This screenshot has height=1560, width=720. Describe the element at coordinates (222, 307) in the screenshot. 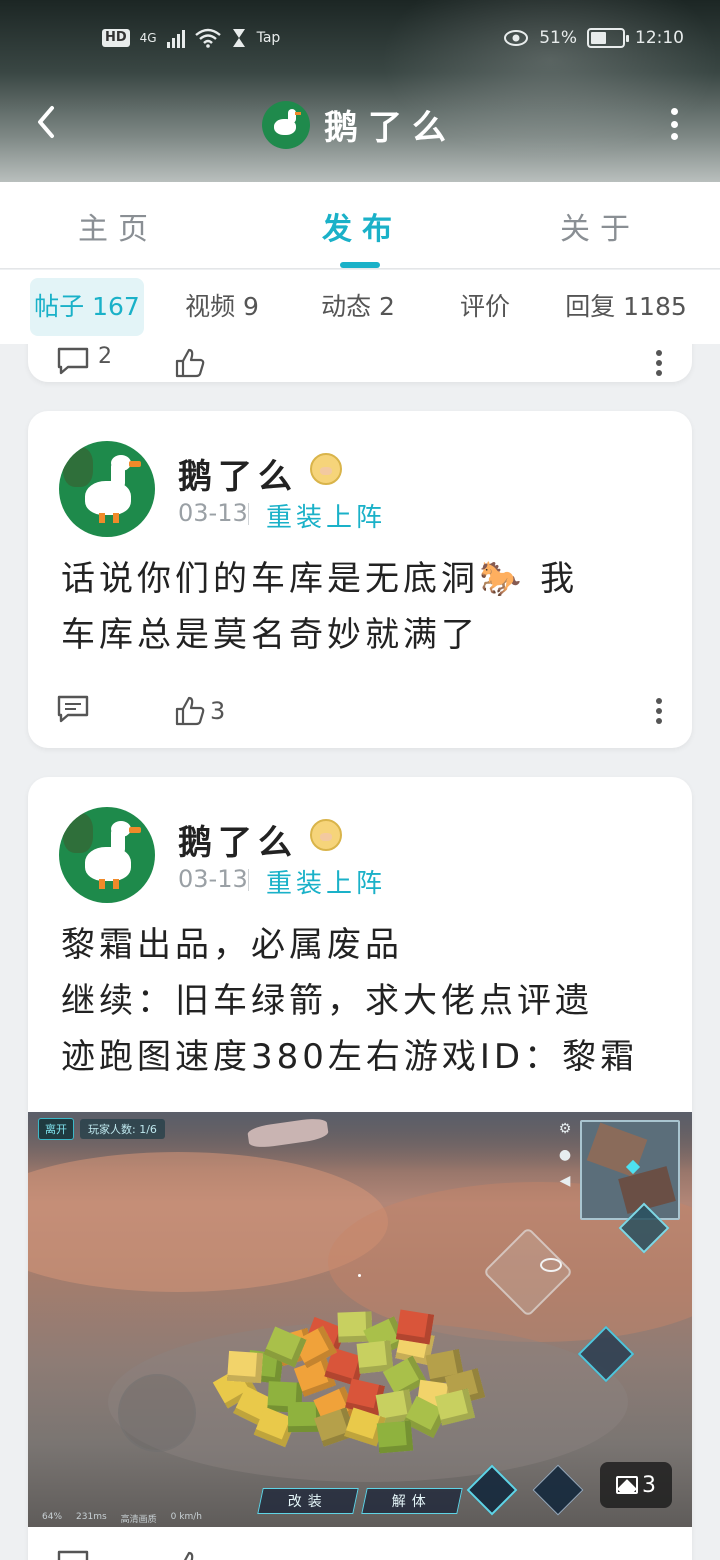

I see `subtab-videos: 视频 9` at that location.